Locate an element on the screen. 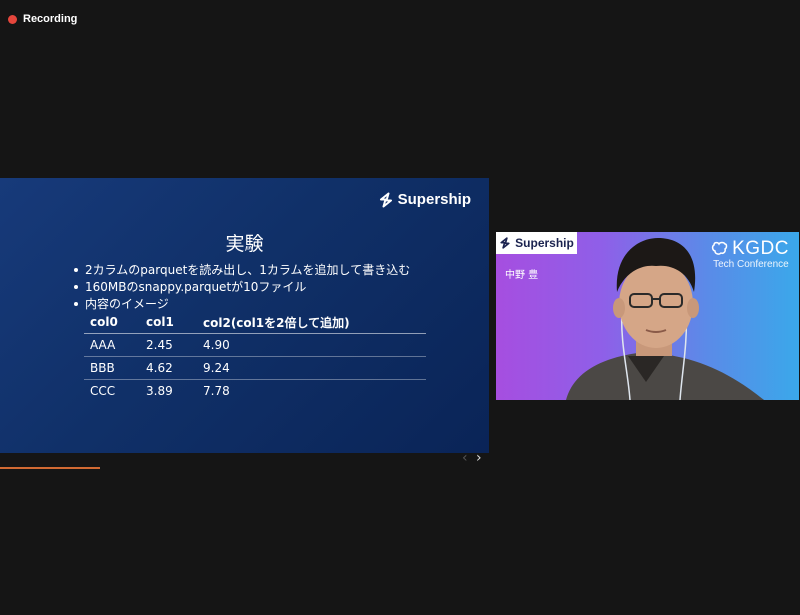 Image resolution: width=800 pixels, height=615 pixels. bullet-item: 160MBのsnappy.parquetが10ファイル is located at coordinates (241, 287).